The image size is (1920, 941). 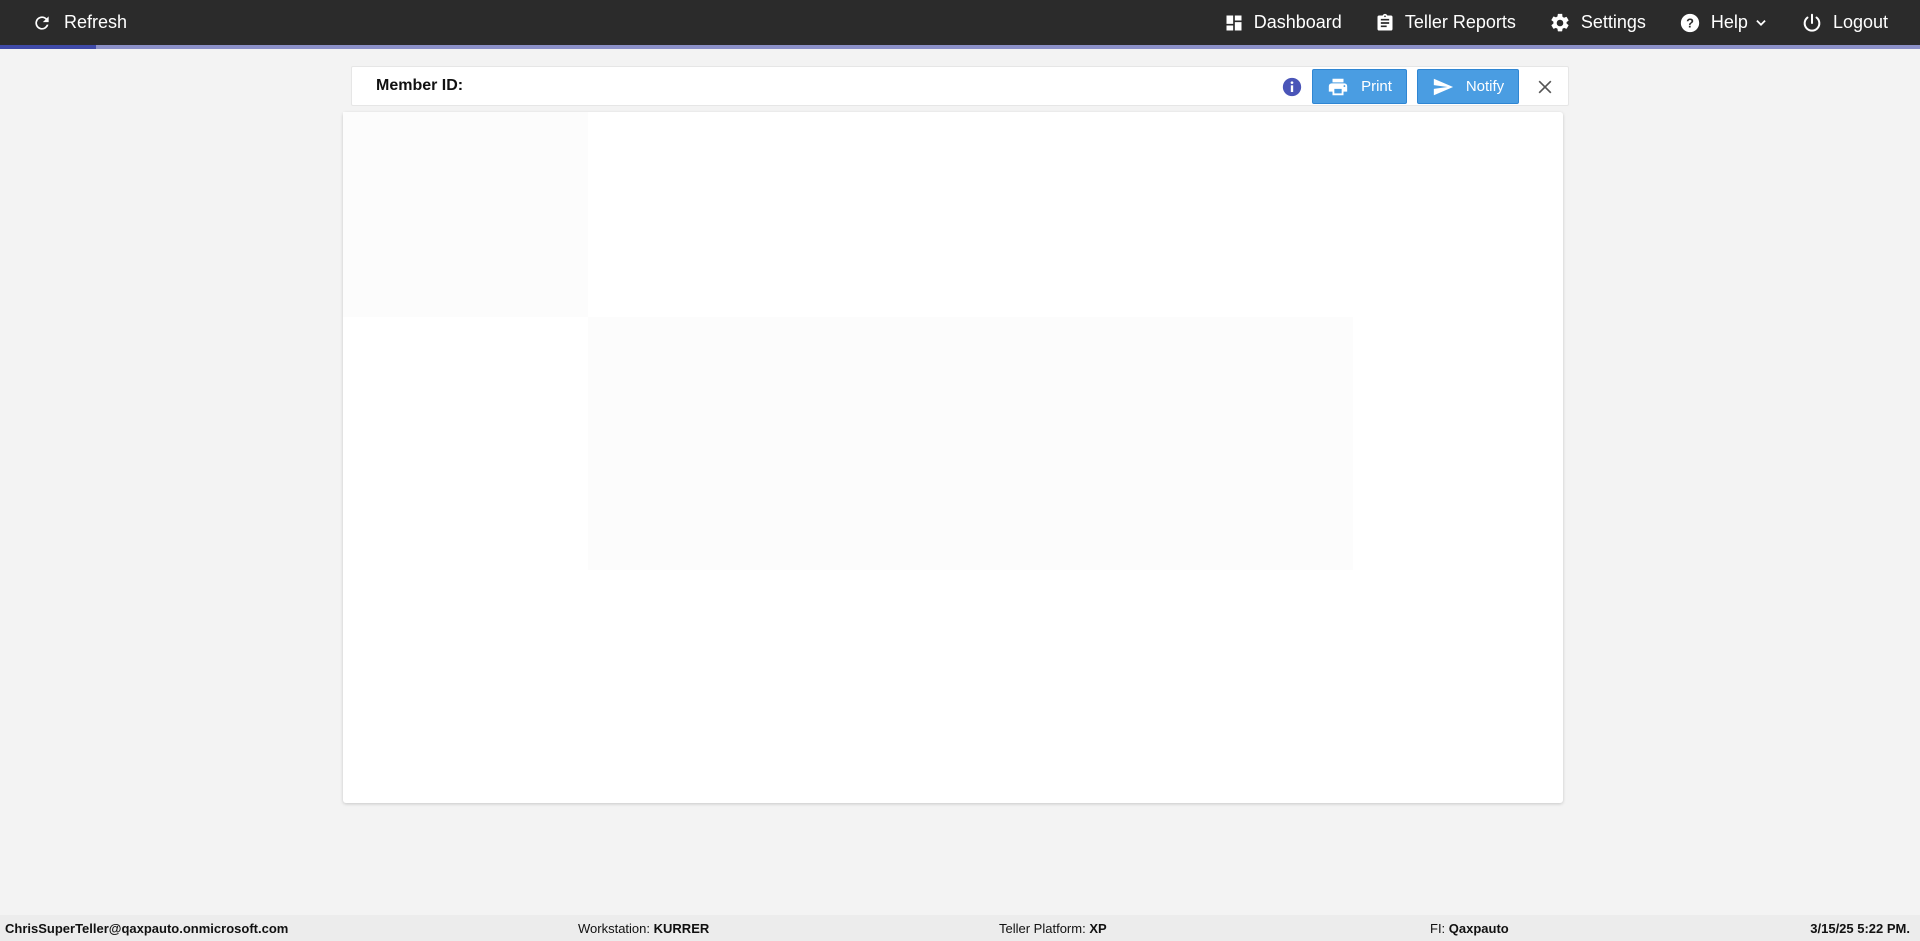 What do you see at coordinates (1234, 23) in the screenshot?
I see `dashboard-icon` at bounding box center [1234, 23].